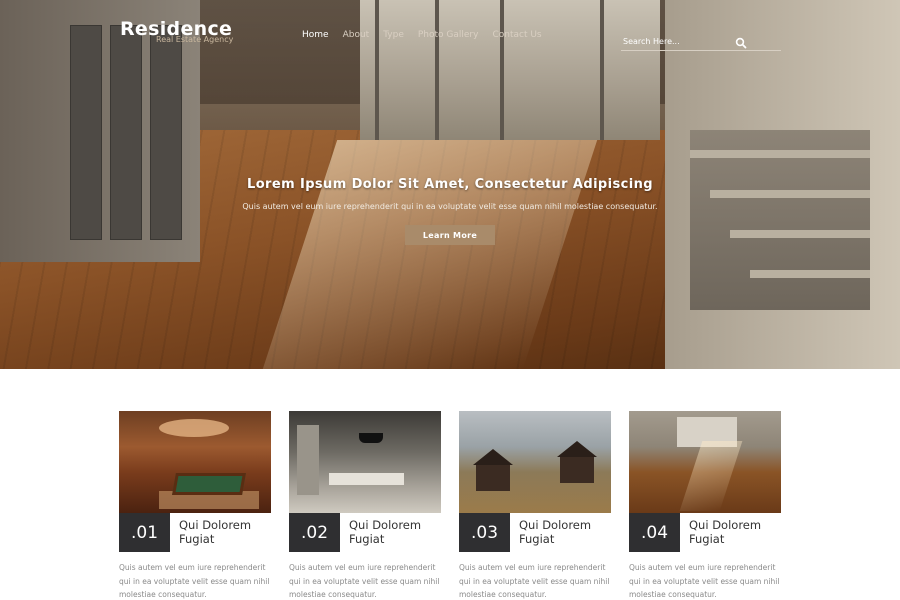 The width and height of the screenshot is (900, 600). Describe the element at coordinates (450, 235) in the screenshot. I see `learn-more-button: Learn More` at that location.